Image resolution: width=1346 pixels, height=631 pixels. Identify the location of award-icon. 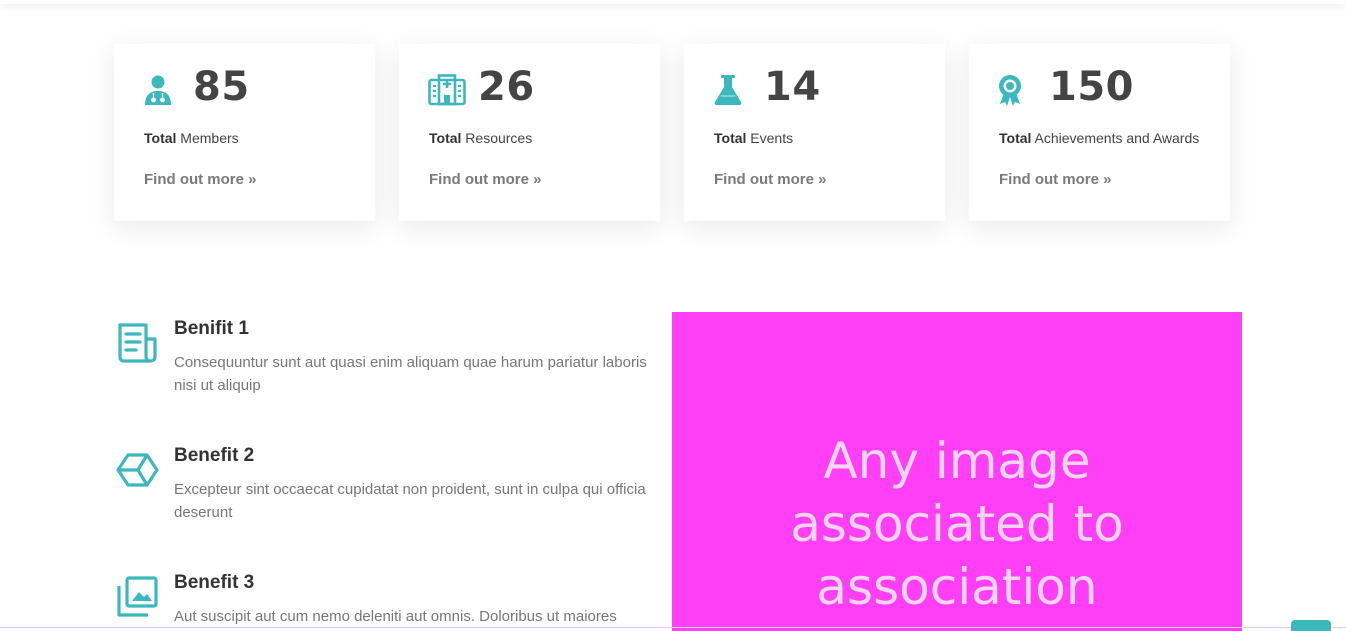
(1010, 90).